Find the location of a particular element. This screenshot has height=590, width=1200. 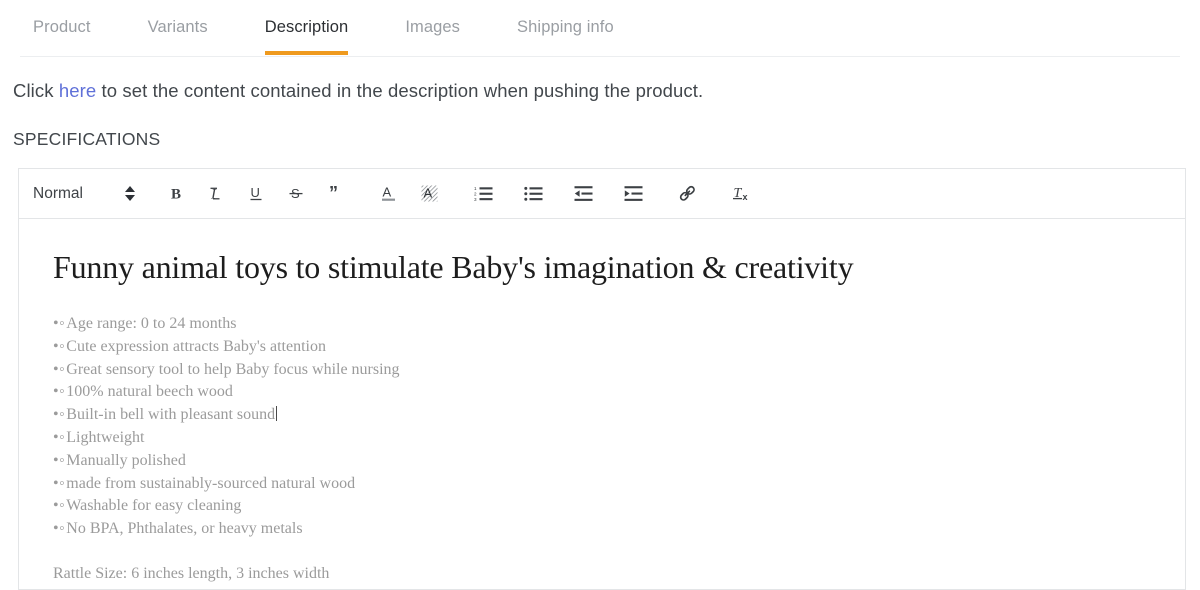

svg-text: 3 is located at coordinates (475, 199).